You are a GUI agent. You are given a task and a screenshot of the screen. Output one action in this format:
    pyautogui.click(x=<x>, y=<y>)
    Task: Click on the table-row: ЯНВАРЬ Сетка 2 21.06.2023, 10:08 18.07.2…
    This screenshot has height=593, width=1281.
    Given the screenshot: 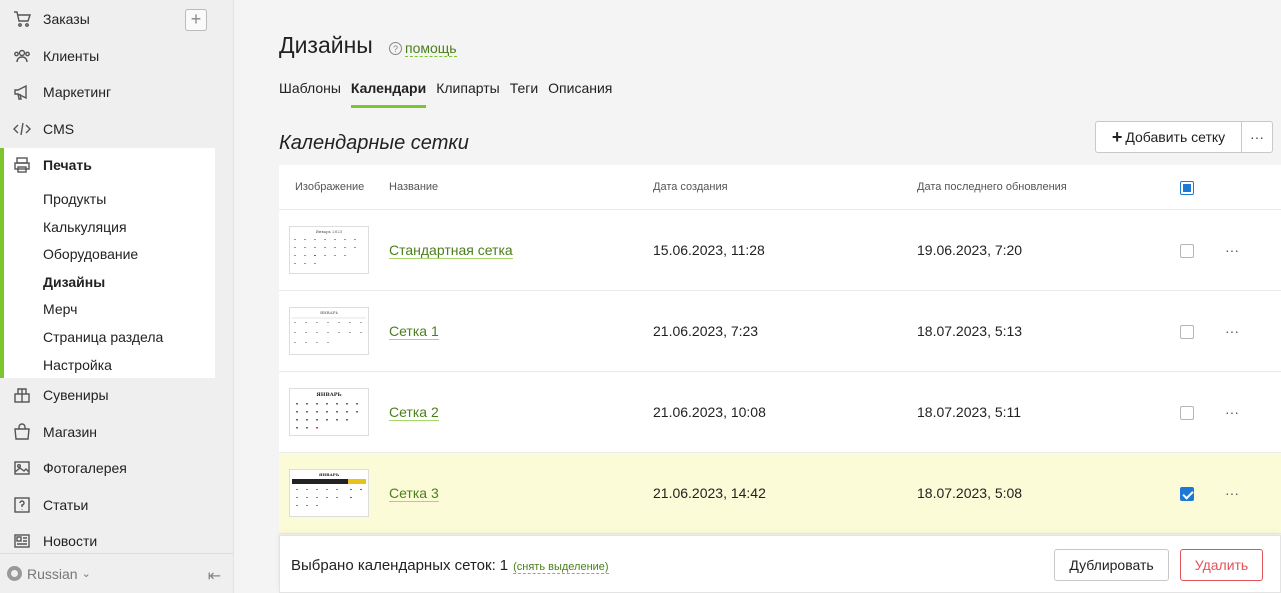 What is the action you would take?
    pyautogui.click(x=780, y=412)
    